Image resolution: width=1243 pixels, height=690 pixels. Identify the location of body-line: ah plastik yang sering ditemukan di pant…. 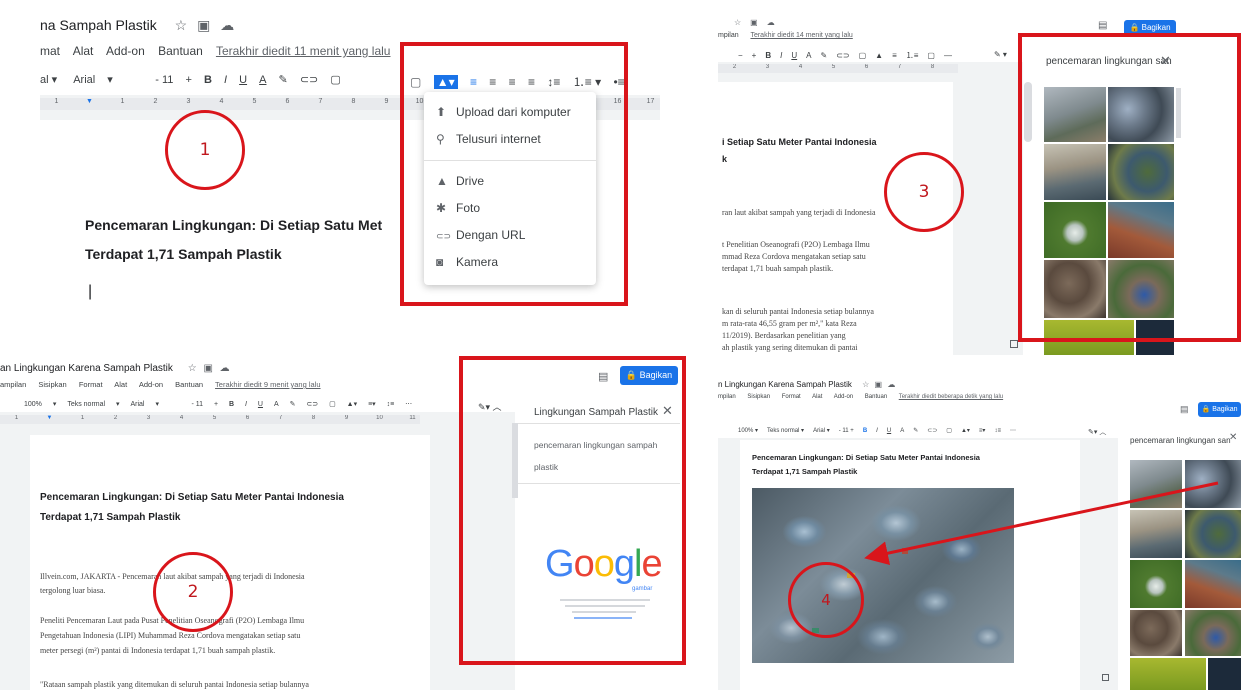
(790, 347).